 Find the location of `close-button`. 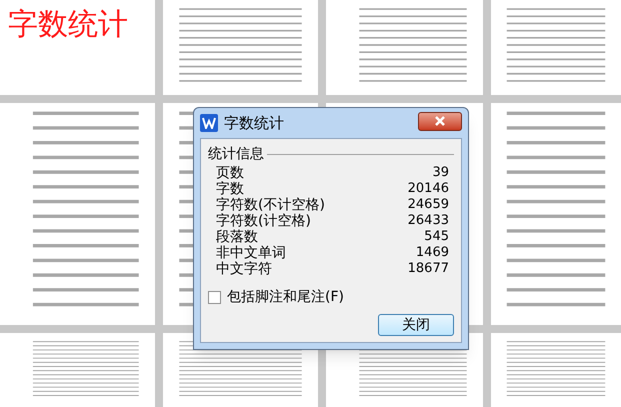

close-button is located at coordinates (440, 121).